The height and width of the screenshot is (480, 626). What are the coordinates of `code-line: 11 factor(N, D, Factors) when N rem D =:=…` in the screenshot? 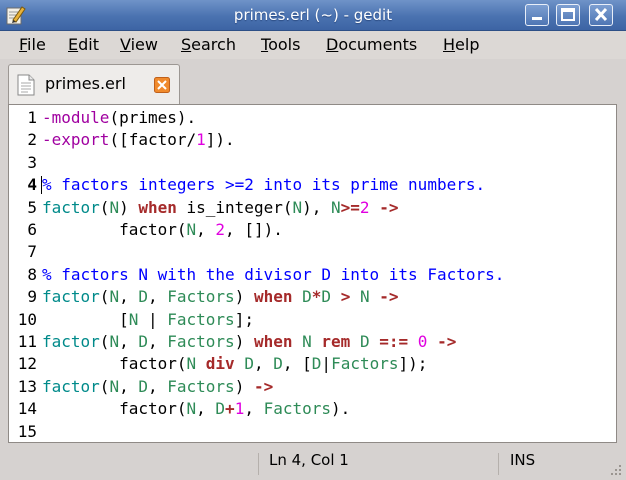 It's located at (312, 342).